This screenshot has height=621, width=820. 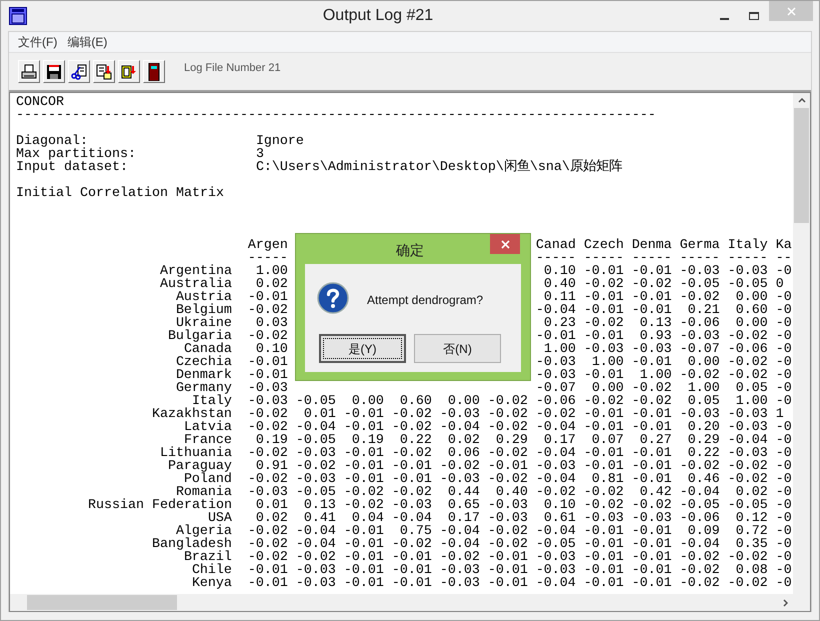 I want to click on matrix-cell-text: 0.40, so click(x=512, y=492).